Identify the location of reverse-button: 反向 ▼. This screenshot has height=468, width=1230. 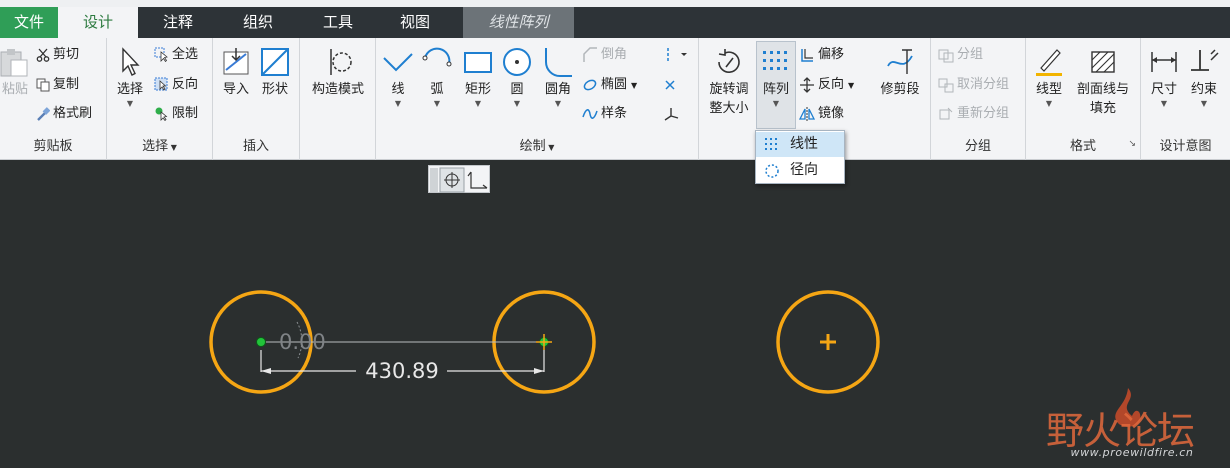
(826, 85).